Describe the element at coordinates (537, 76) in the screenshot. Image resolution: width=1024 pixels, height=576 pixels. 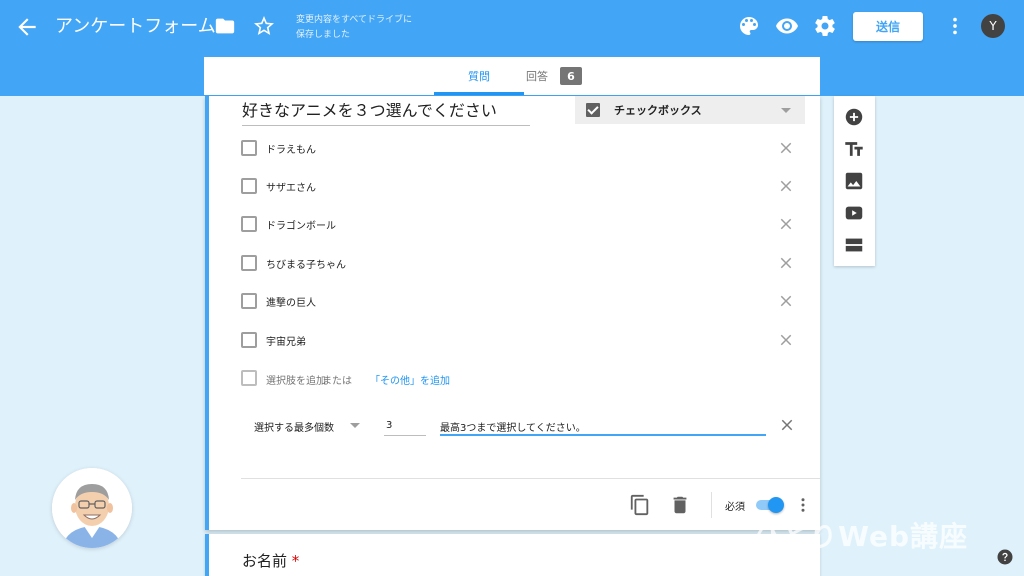
I see `tab-responses-label: 回答` at that location.